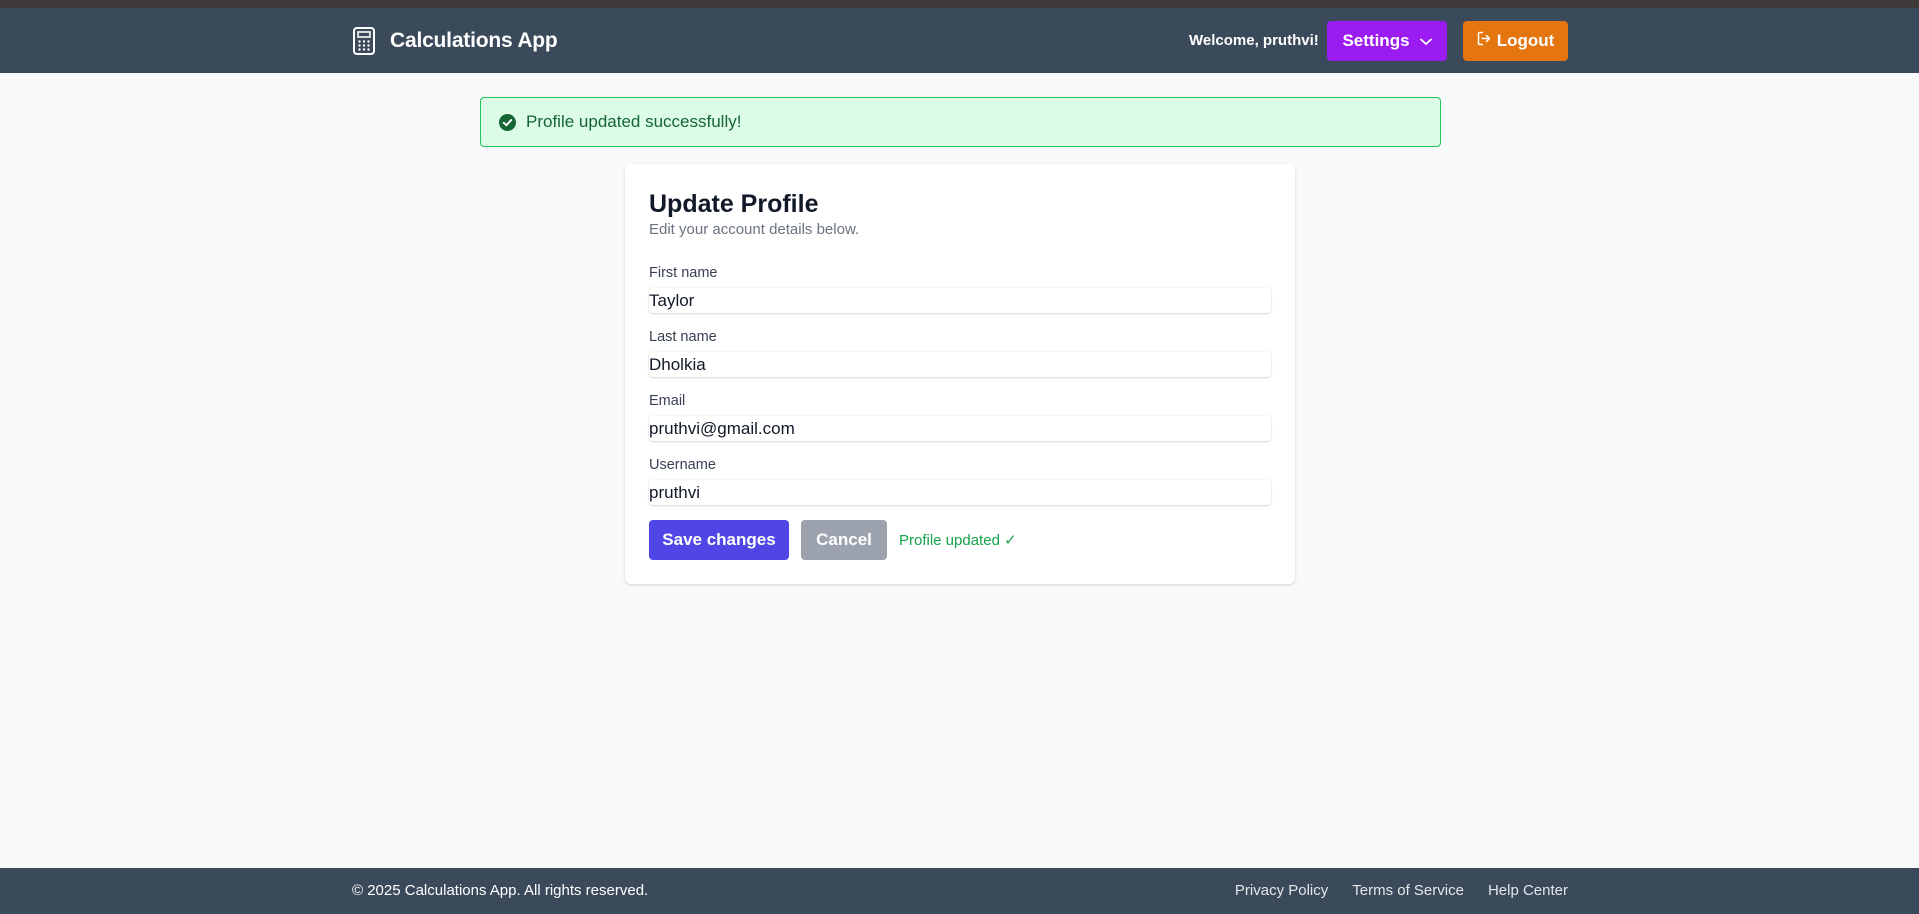 This screenshot has height=914, width=1919. Describe the element at coordinates (960, 122) in the screenshot. I see `success-alert: Profile updated successfully!` at that location.